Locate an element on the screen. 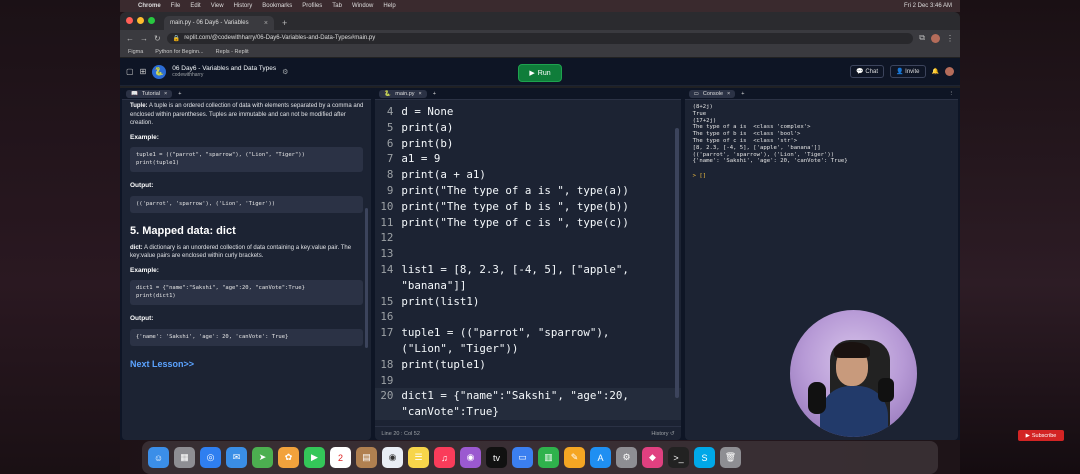  new-tab-button: + is located at coordinates (284, 24).